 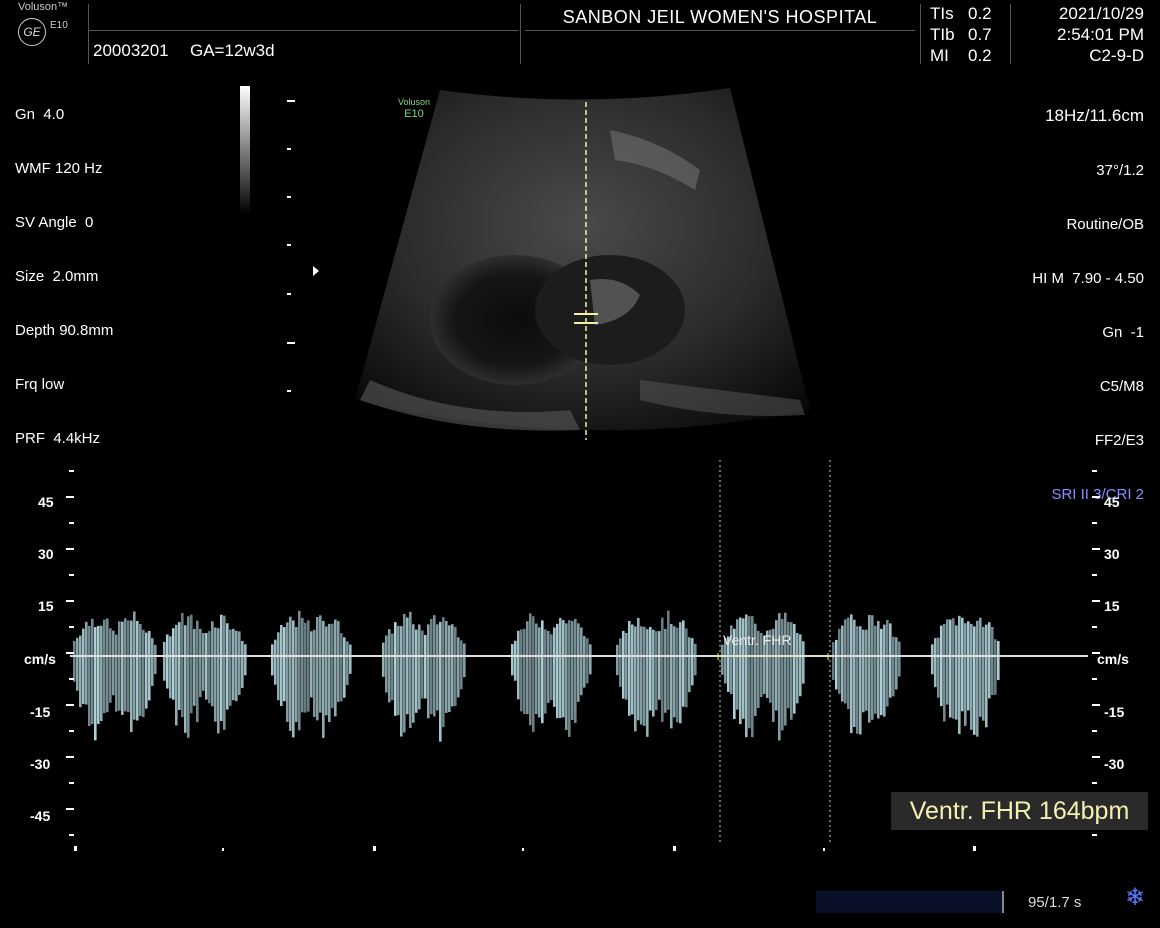 What do you see at coordinates (1019, 811) in the screenshot?
I see `measurement-result: Ventr. FHR 164bpm` at bounding box center [1019, 811].